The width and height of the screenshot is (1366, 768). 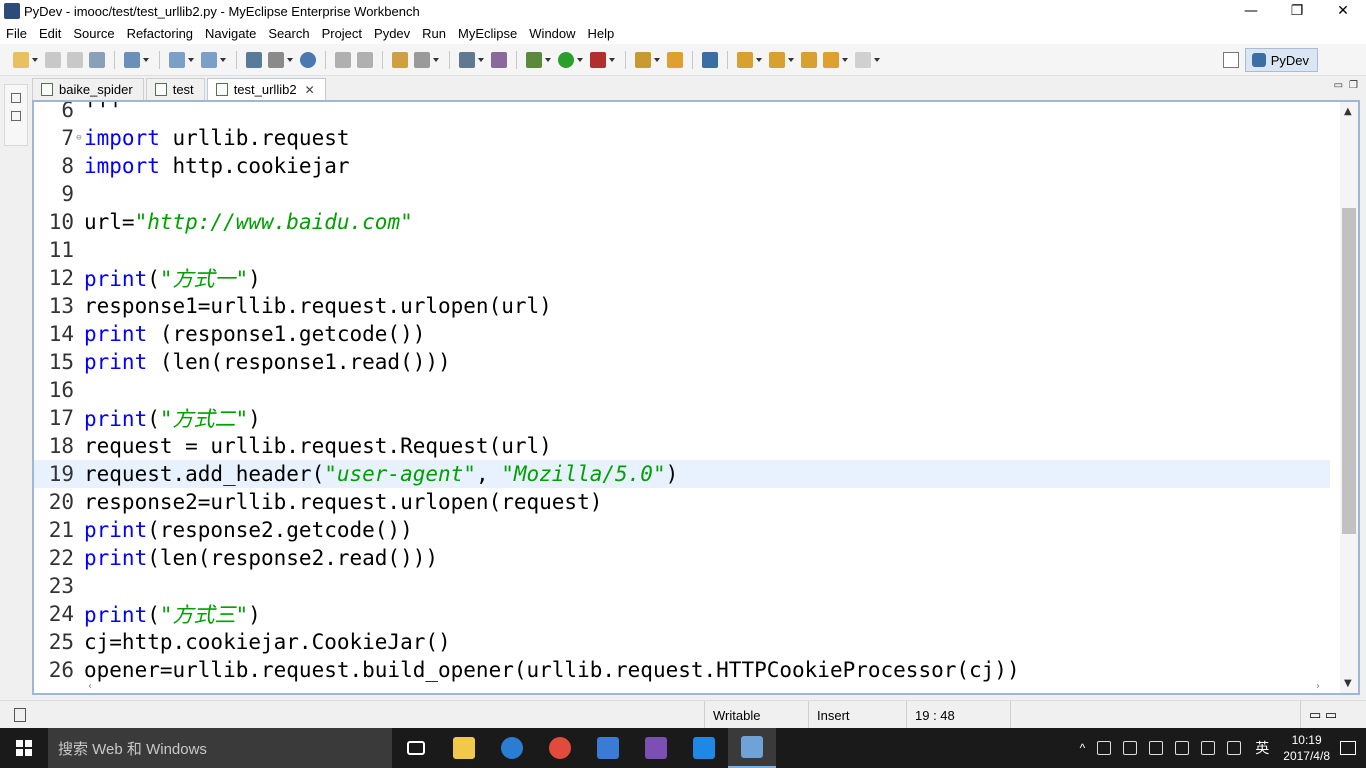 I want to click on code-line: 11, so click(x=682, y=250).